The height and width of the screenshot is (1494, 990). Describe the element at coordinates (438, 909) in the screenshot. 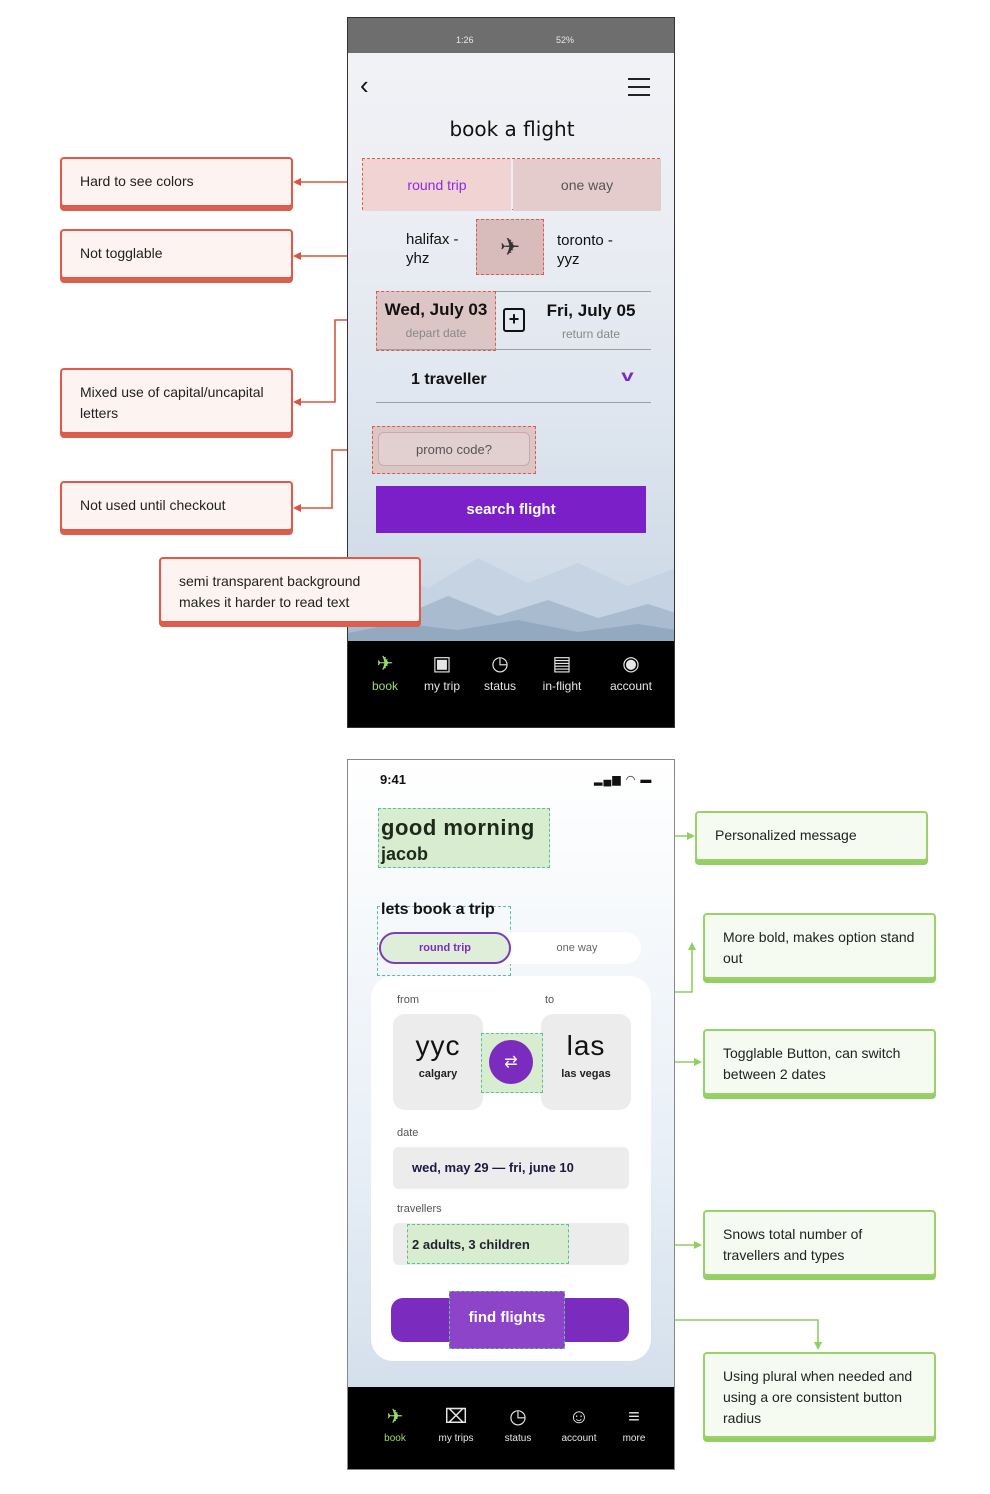

I see `section-title: lets book a trip` at that location.